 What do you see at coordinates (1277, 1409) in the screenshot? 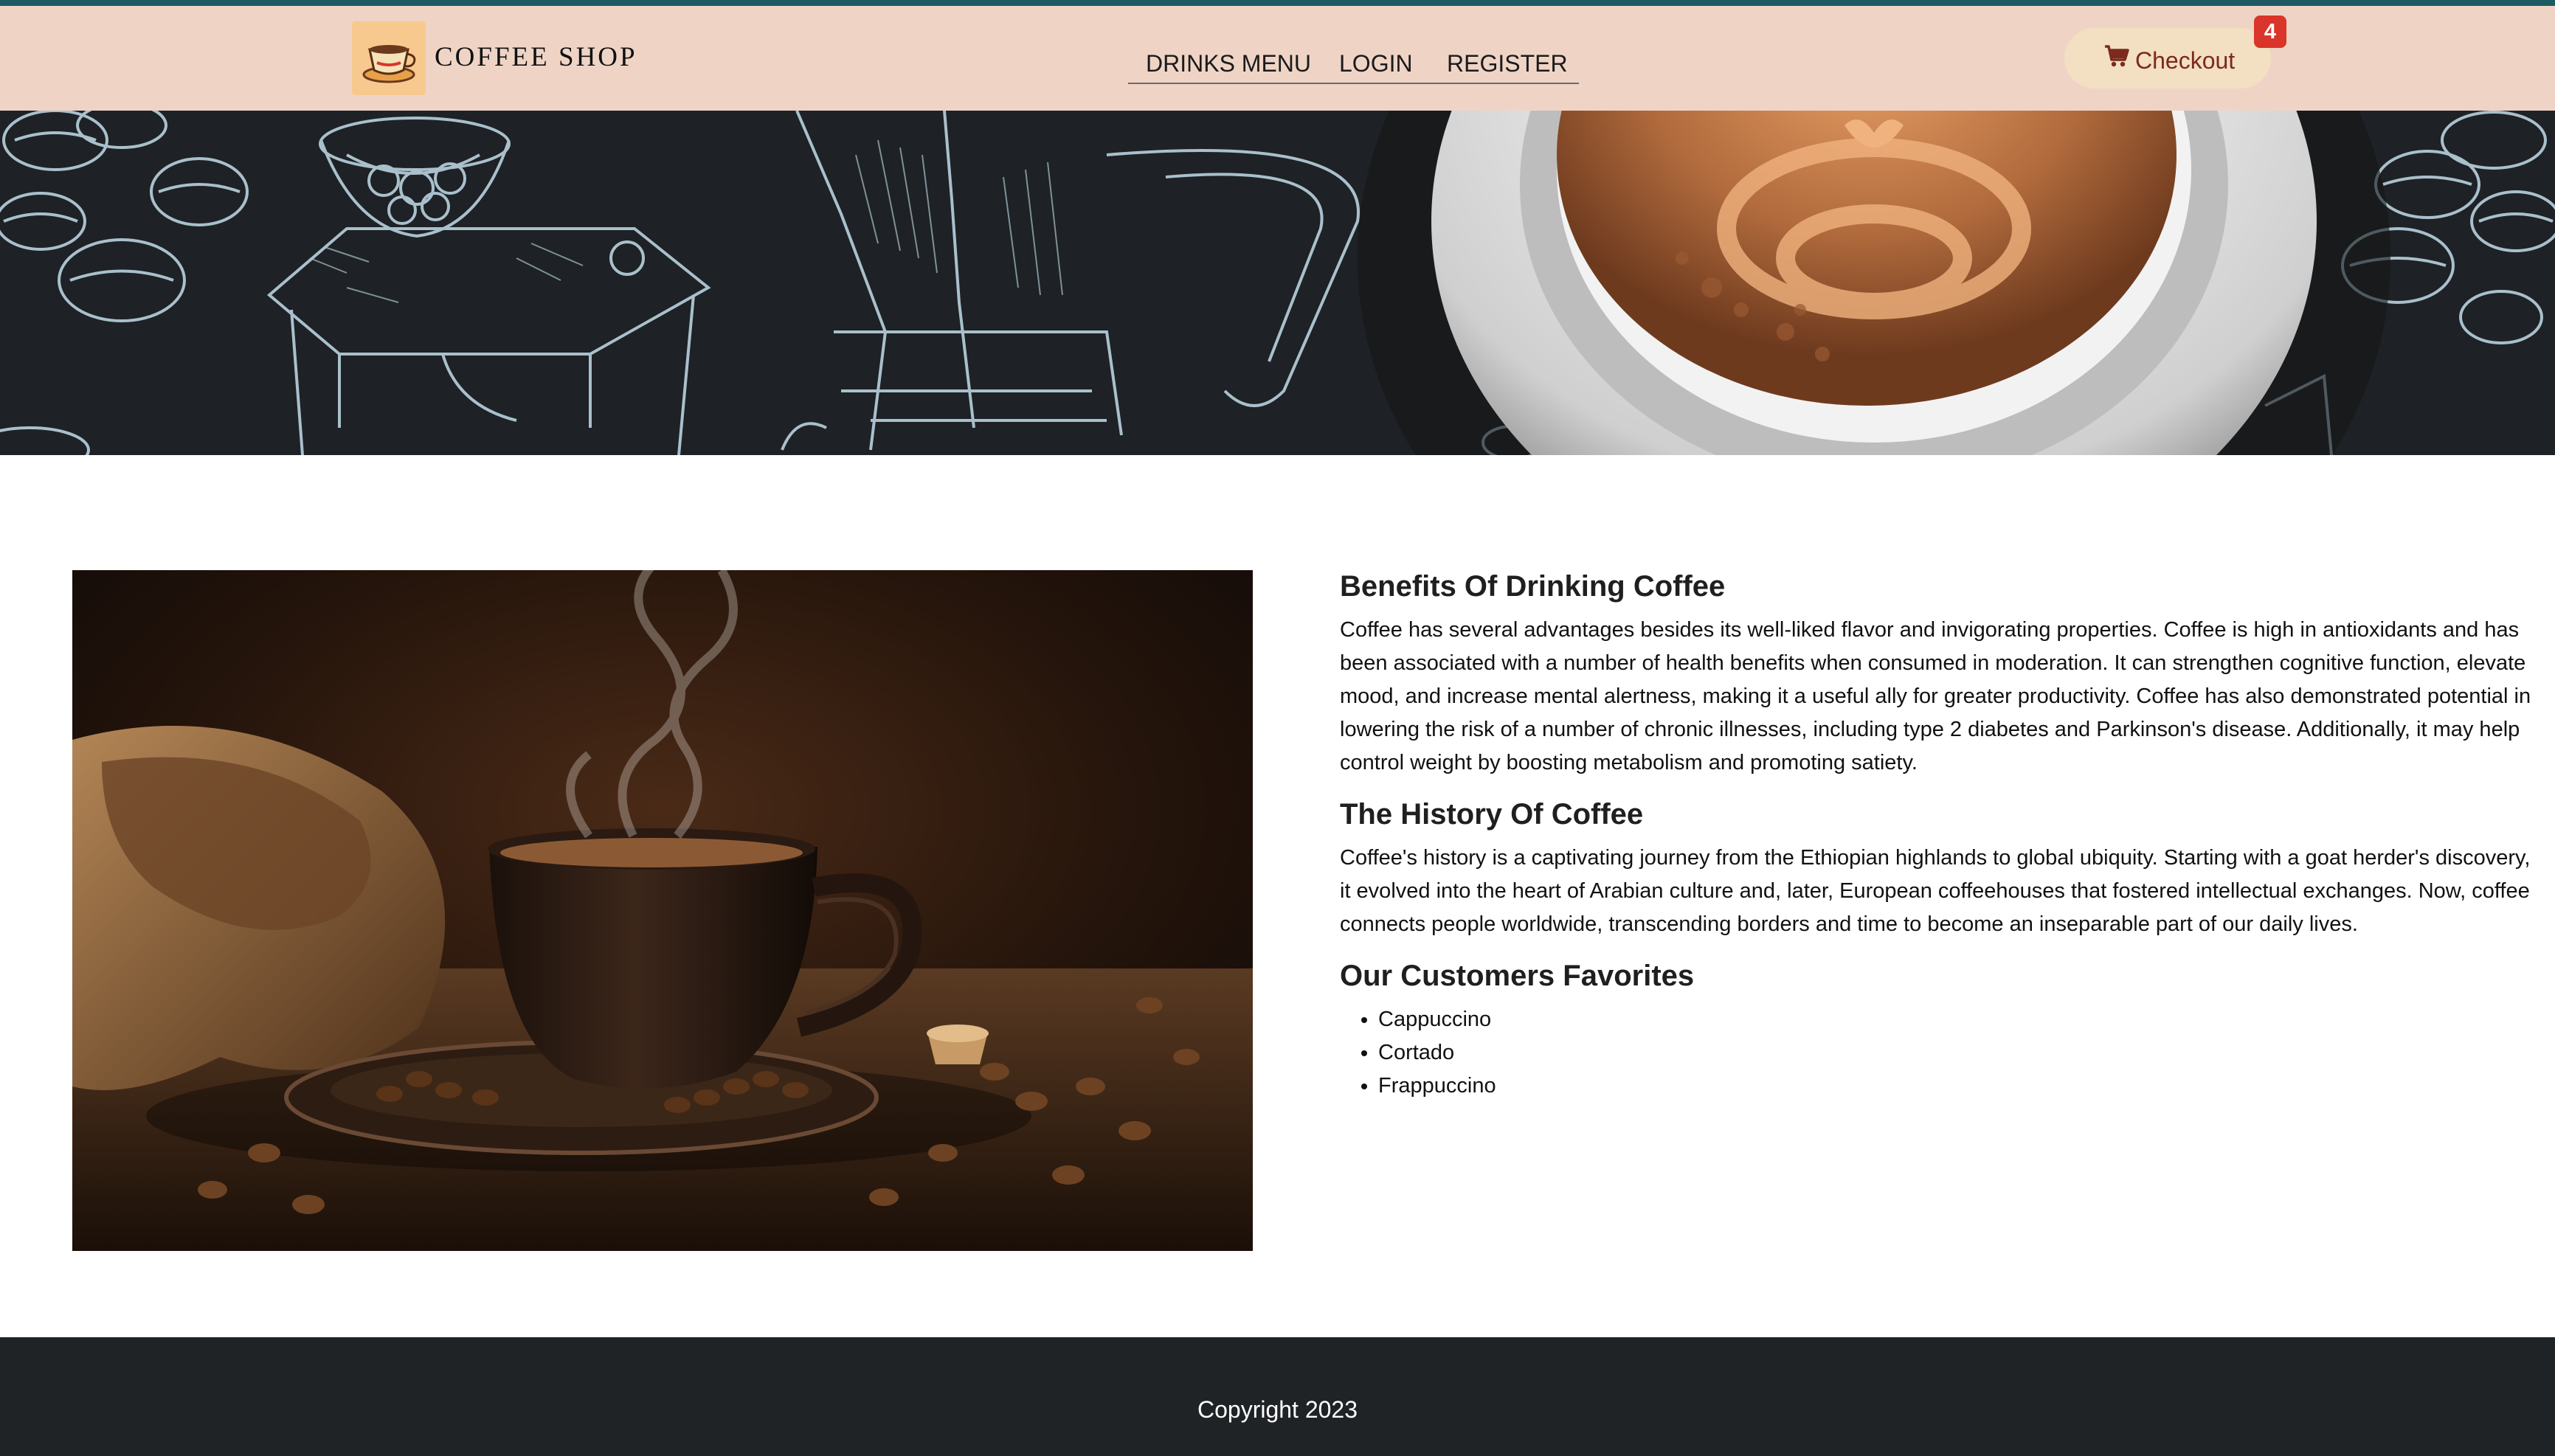
I see `copyright-text: Copyright 2023` at bounding box center [1277, 1409].